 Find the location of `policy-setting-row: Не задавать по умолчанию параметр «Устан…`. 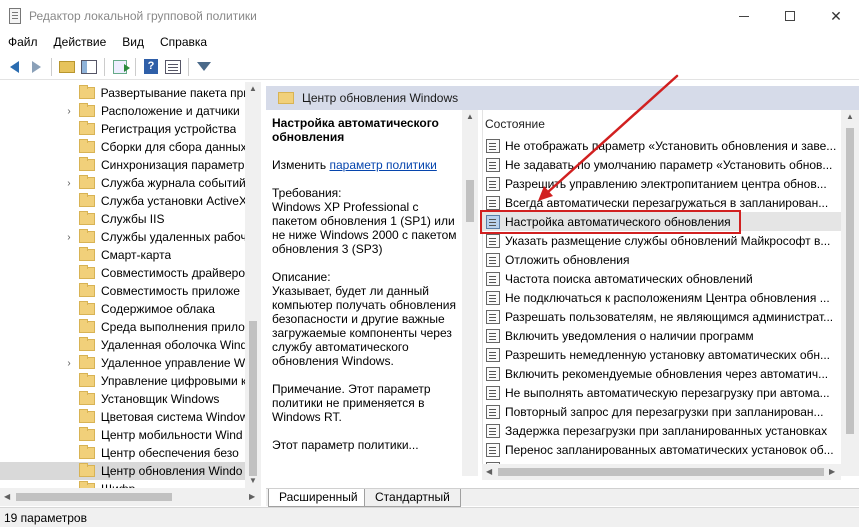

policy-setting-row: Не задавать по умолчанию параметр «Устан… is located at coordinates (662, 164).